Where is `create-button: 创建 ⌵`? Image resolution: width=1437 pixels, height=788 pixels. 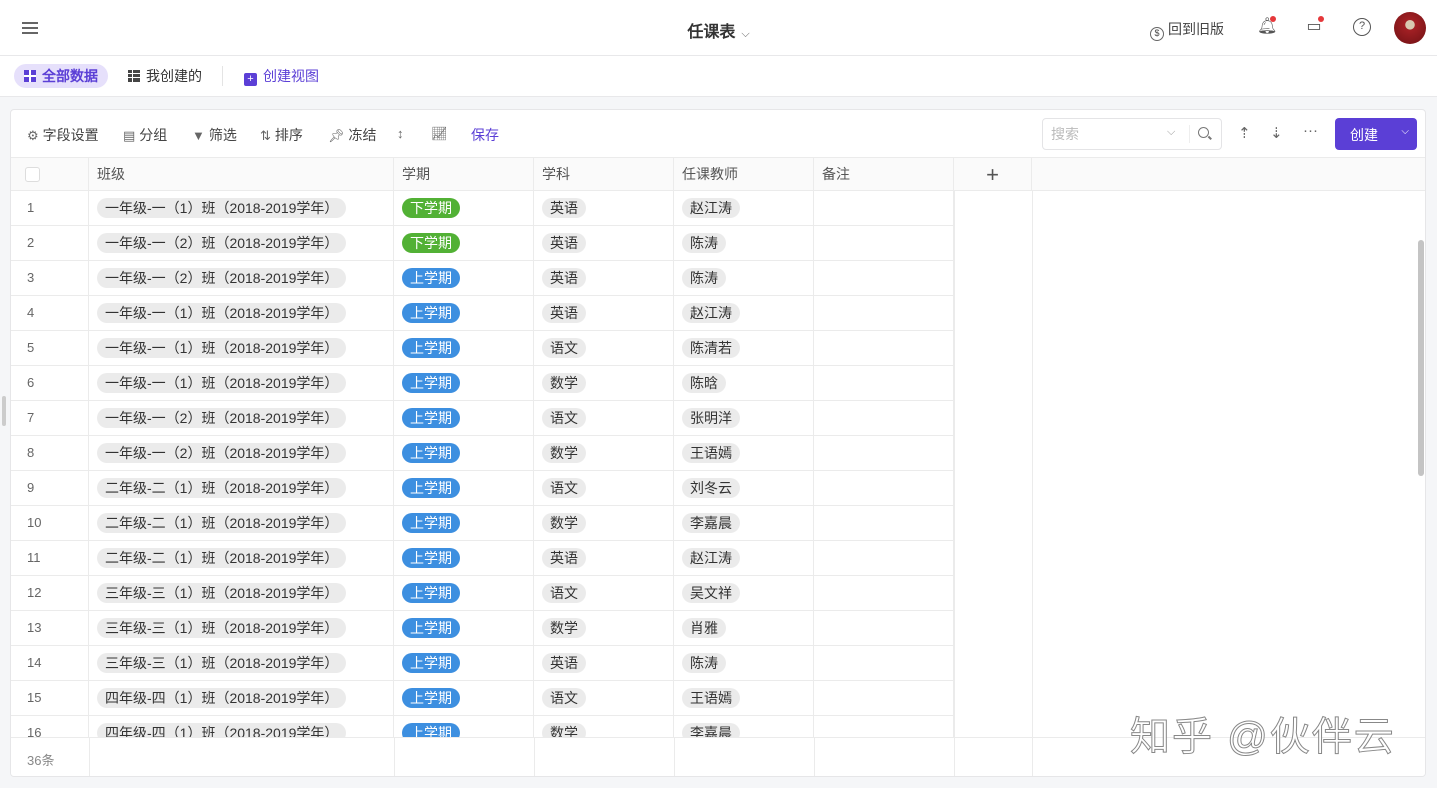 create-button: 创建 ⌵ is located at coordinates (1376, 134).